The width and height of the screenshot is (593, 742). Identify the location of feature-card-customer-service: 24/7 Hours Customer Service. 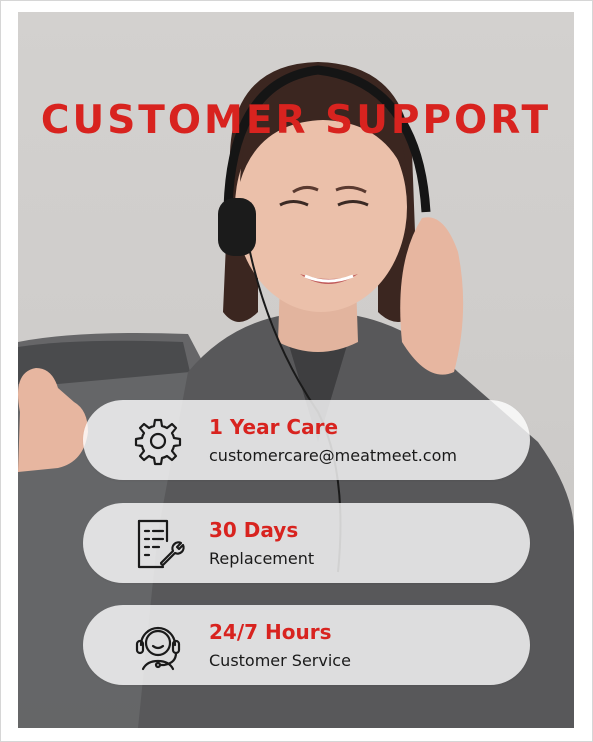
(306, 645).